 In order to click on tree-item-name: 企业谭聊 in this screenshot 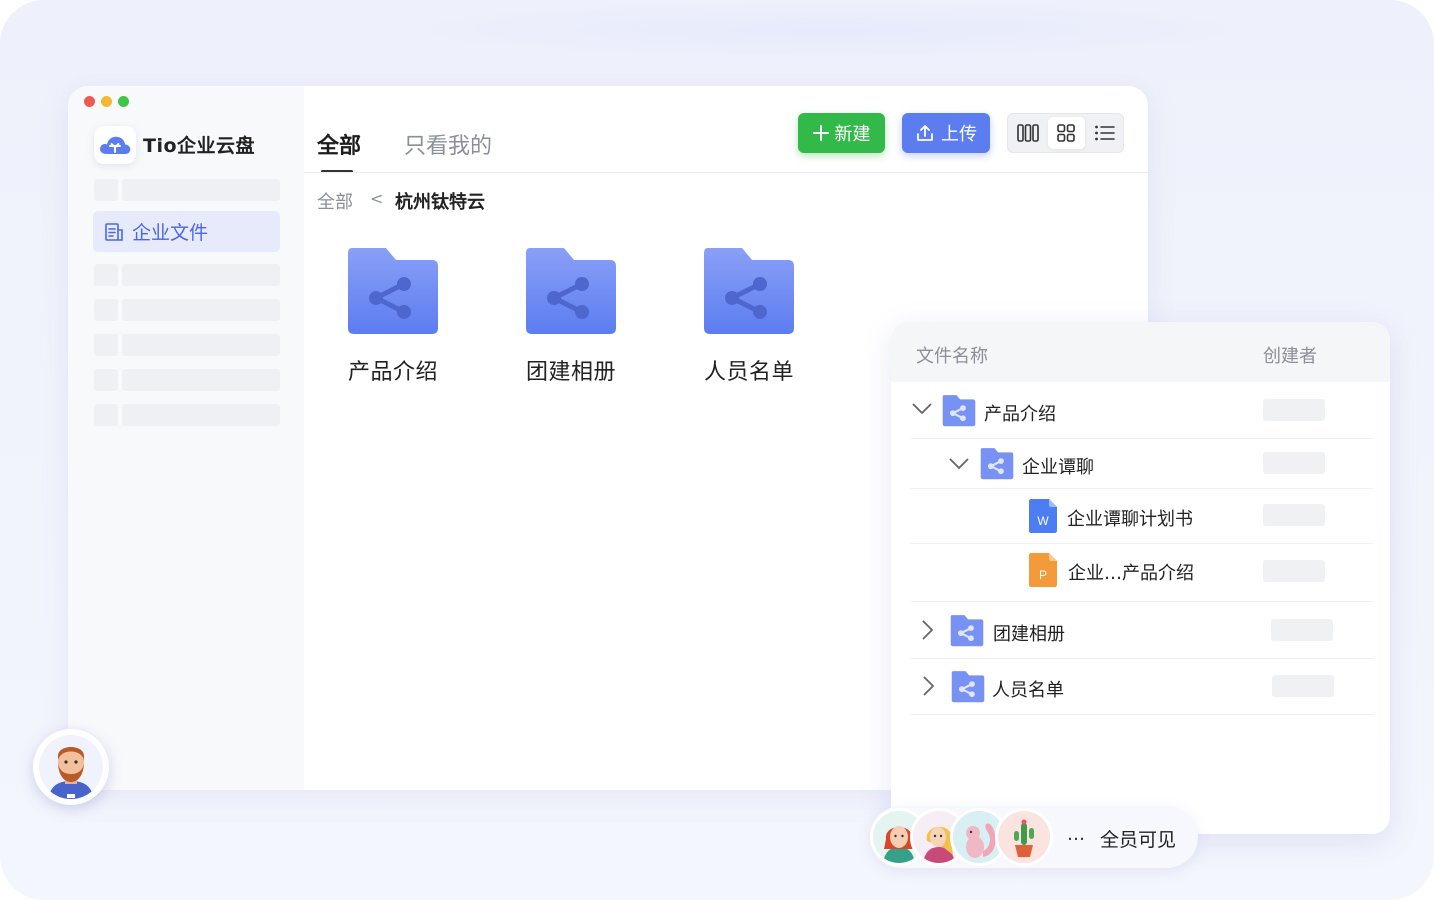, I will do `click(1058, 466)`.